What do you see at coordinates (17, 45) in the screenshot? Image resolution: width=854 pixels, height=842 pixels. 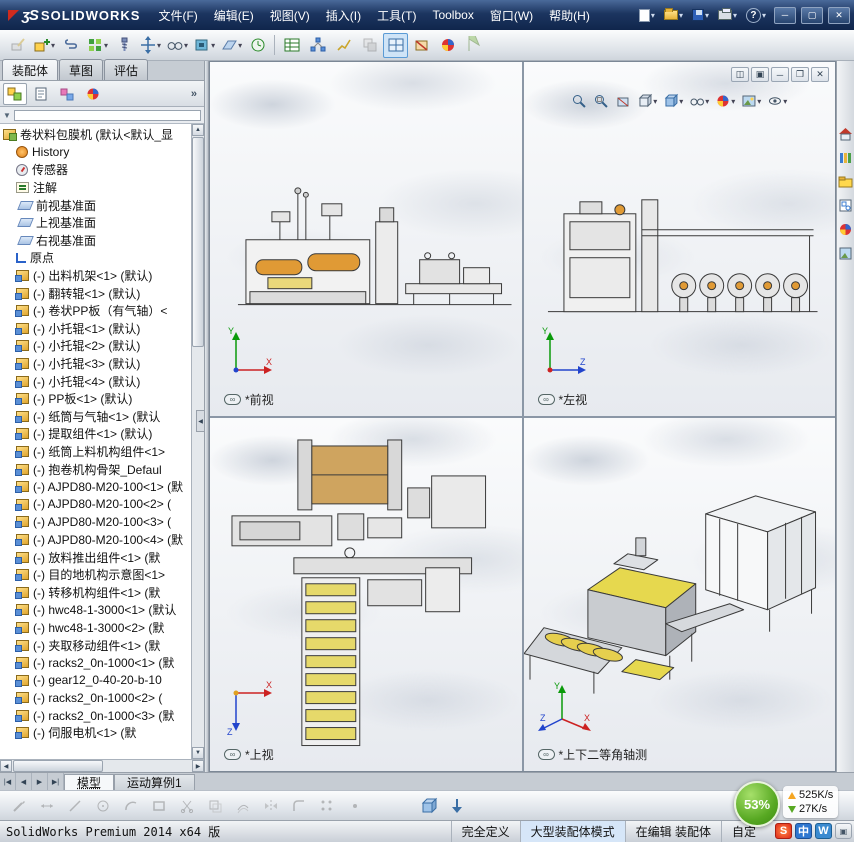 I see `edit-component-button` at bounding box center [17, 45].